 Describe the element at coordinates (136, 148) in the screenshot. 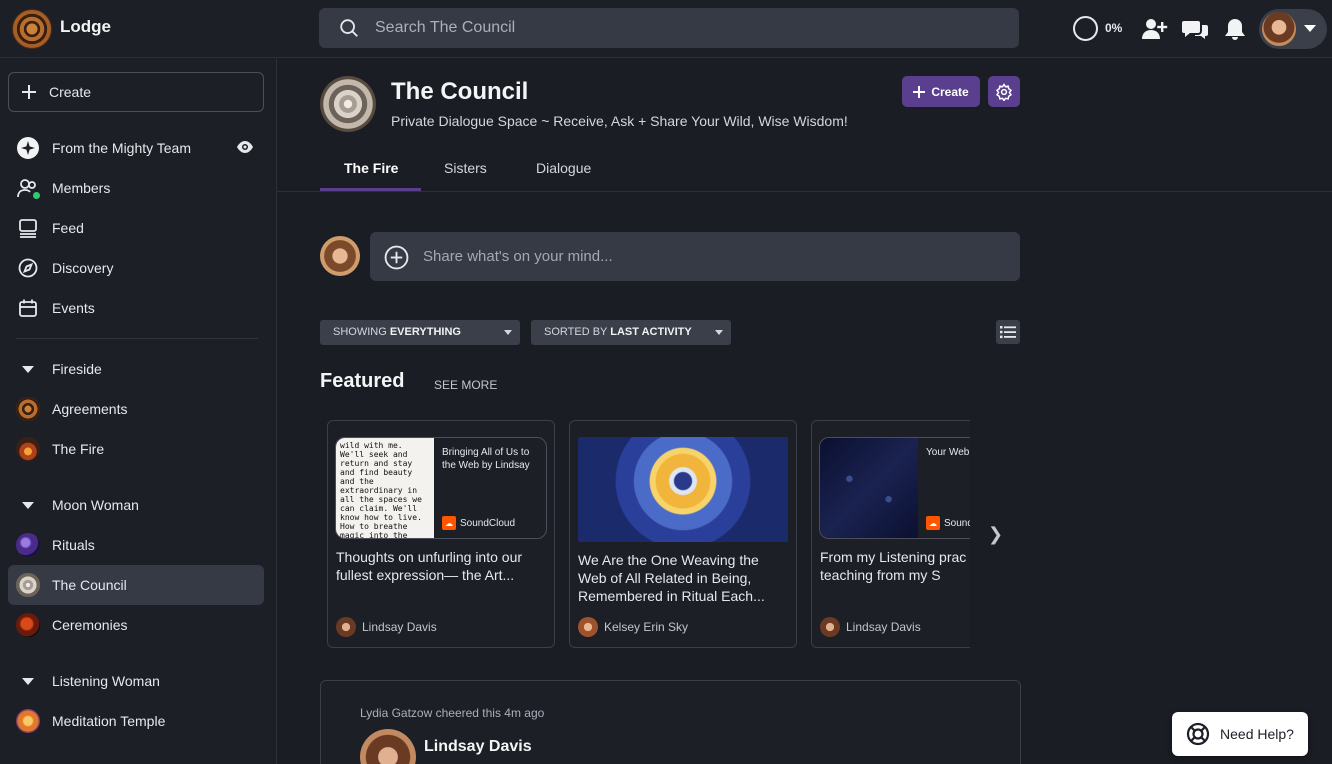

I see `sidebar-item-mighty-team: From the Mighty Team` at that location.